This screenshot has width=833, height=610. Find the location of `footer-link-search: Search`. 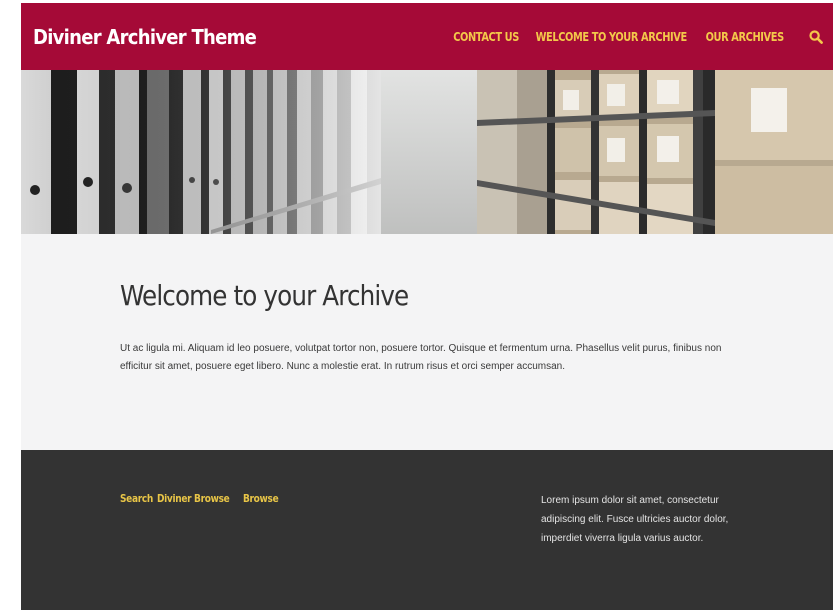

footer-link-search: Search is located at coordinates (136, 498).